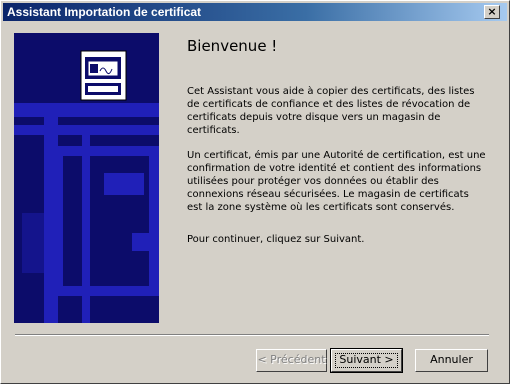 The height and width of the screenshot is (384, 510). What do you see at coordinates (104, 12) in the screenshot?
I see `window-title: Assistant Importation de certificat` at bounding box center [104, 12].